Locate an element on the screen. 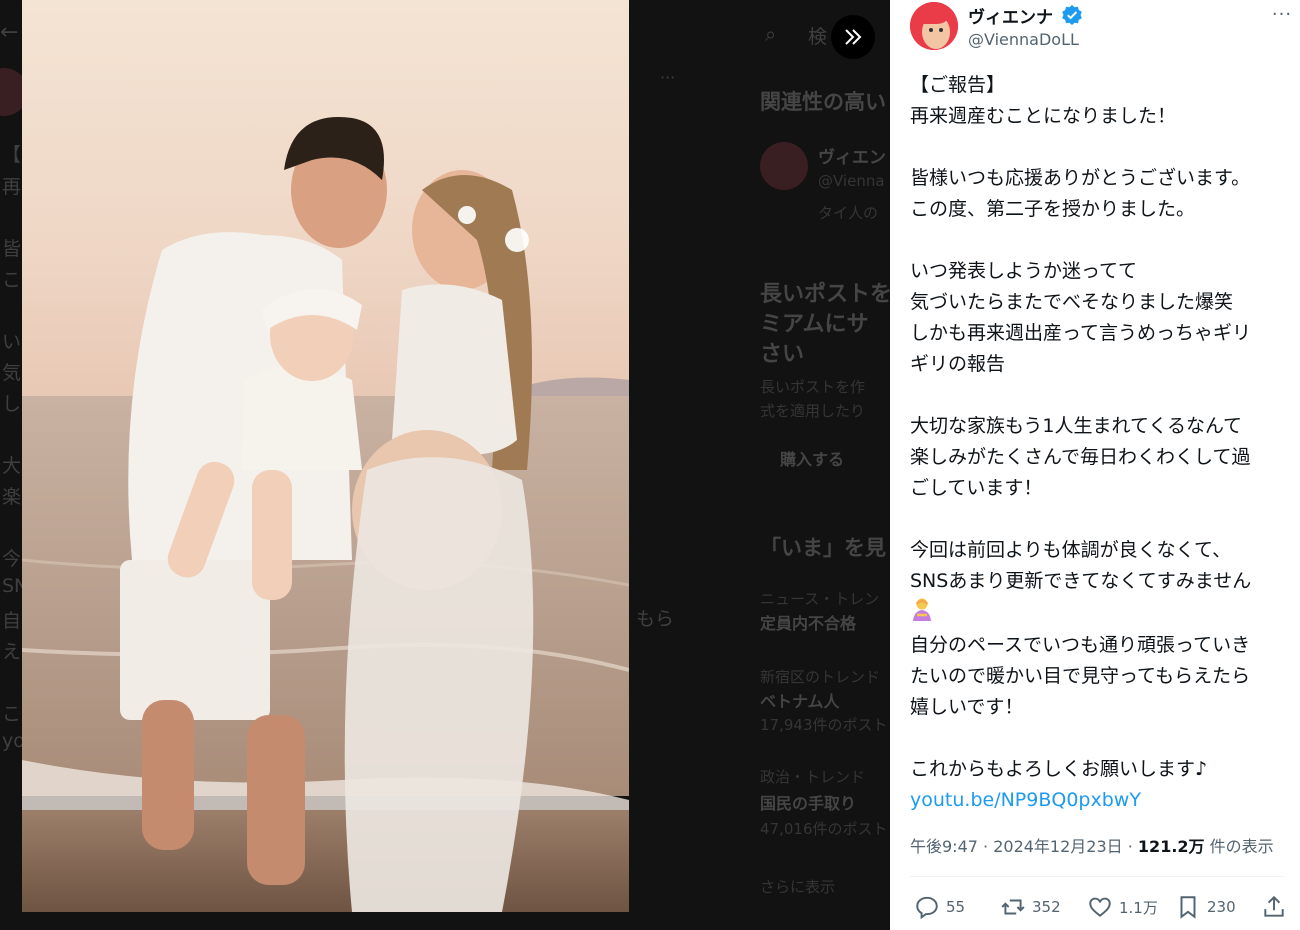 The height and width of the screenshot is (930, 1300). background-text: もら is located at coordinates (655, 619).